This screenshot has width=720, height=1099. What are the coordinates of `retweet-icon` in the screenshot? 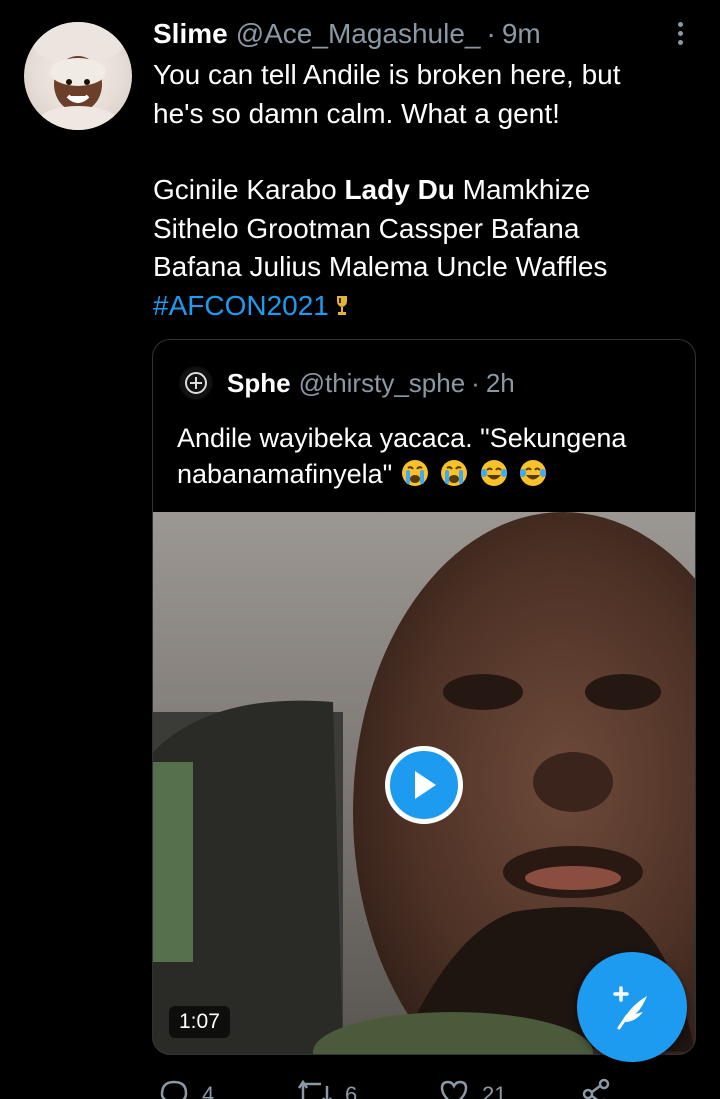 It's located at (315, 1089).